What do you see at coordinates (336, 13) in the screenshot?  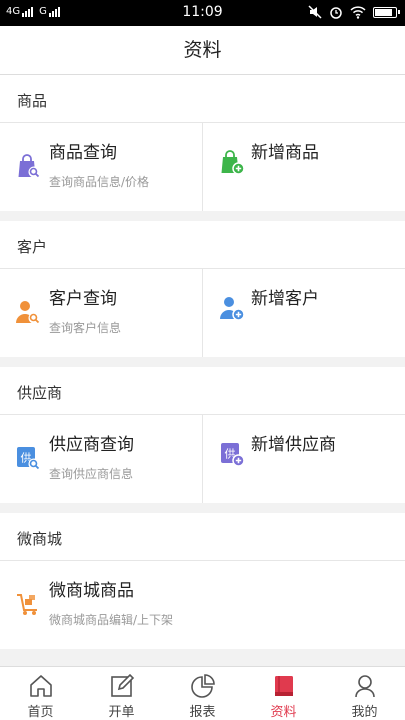 I see `alarm-icon` at bounding box center [336, 13].